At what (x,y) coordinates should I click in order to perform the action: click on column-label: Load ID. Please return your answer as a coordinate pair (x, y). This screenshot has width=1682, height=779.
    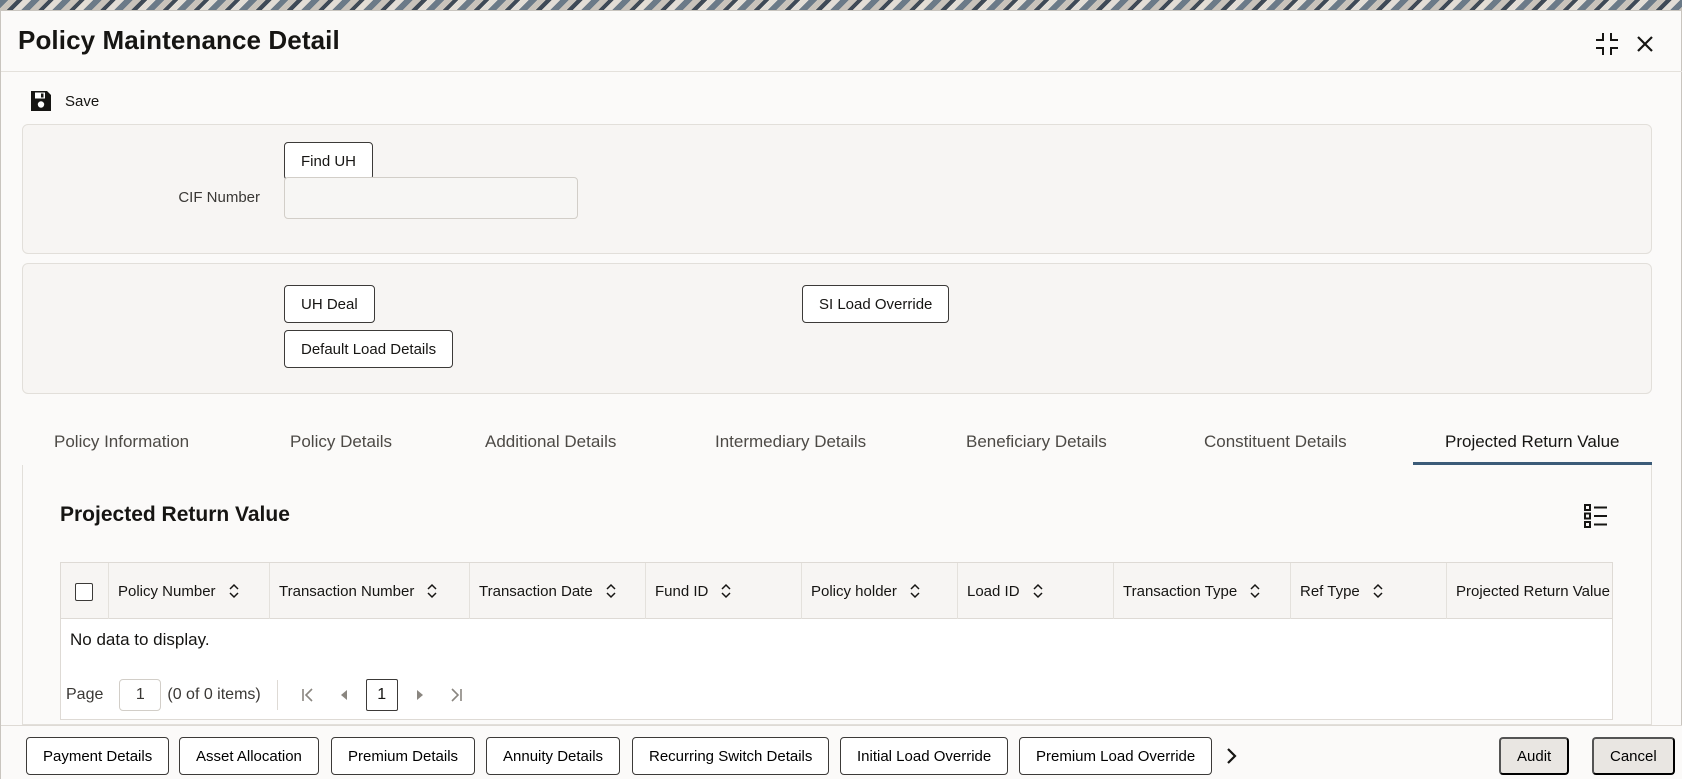
    Looking at the image, I should click on (993, 591).